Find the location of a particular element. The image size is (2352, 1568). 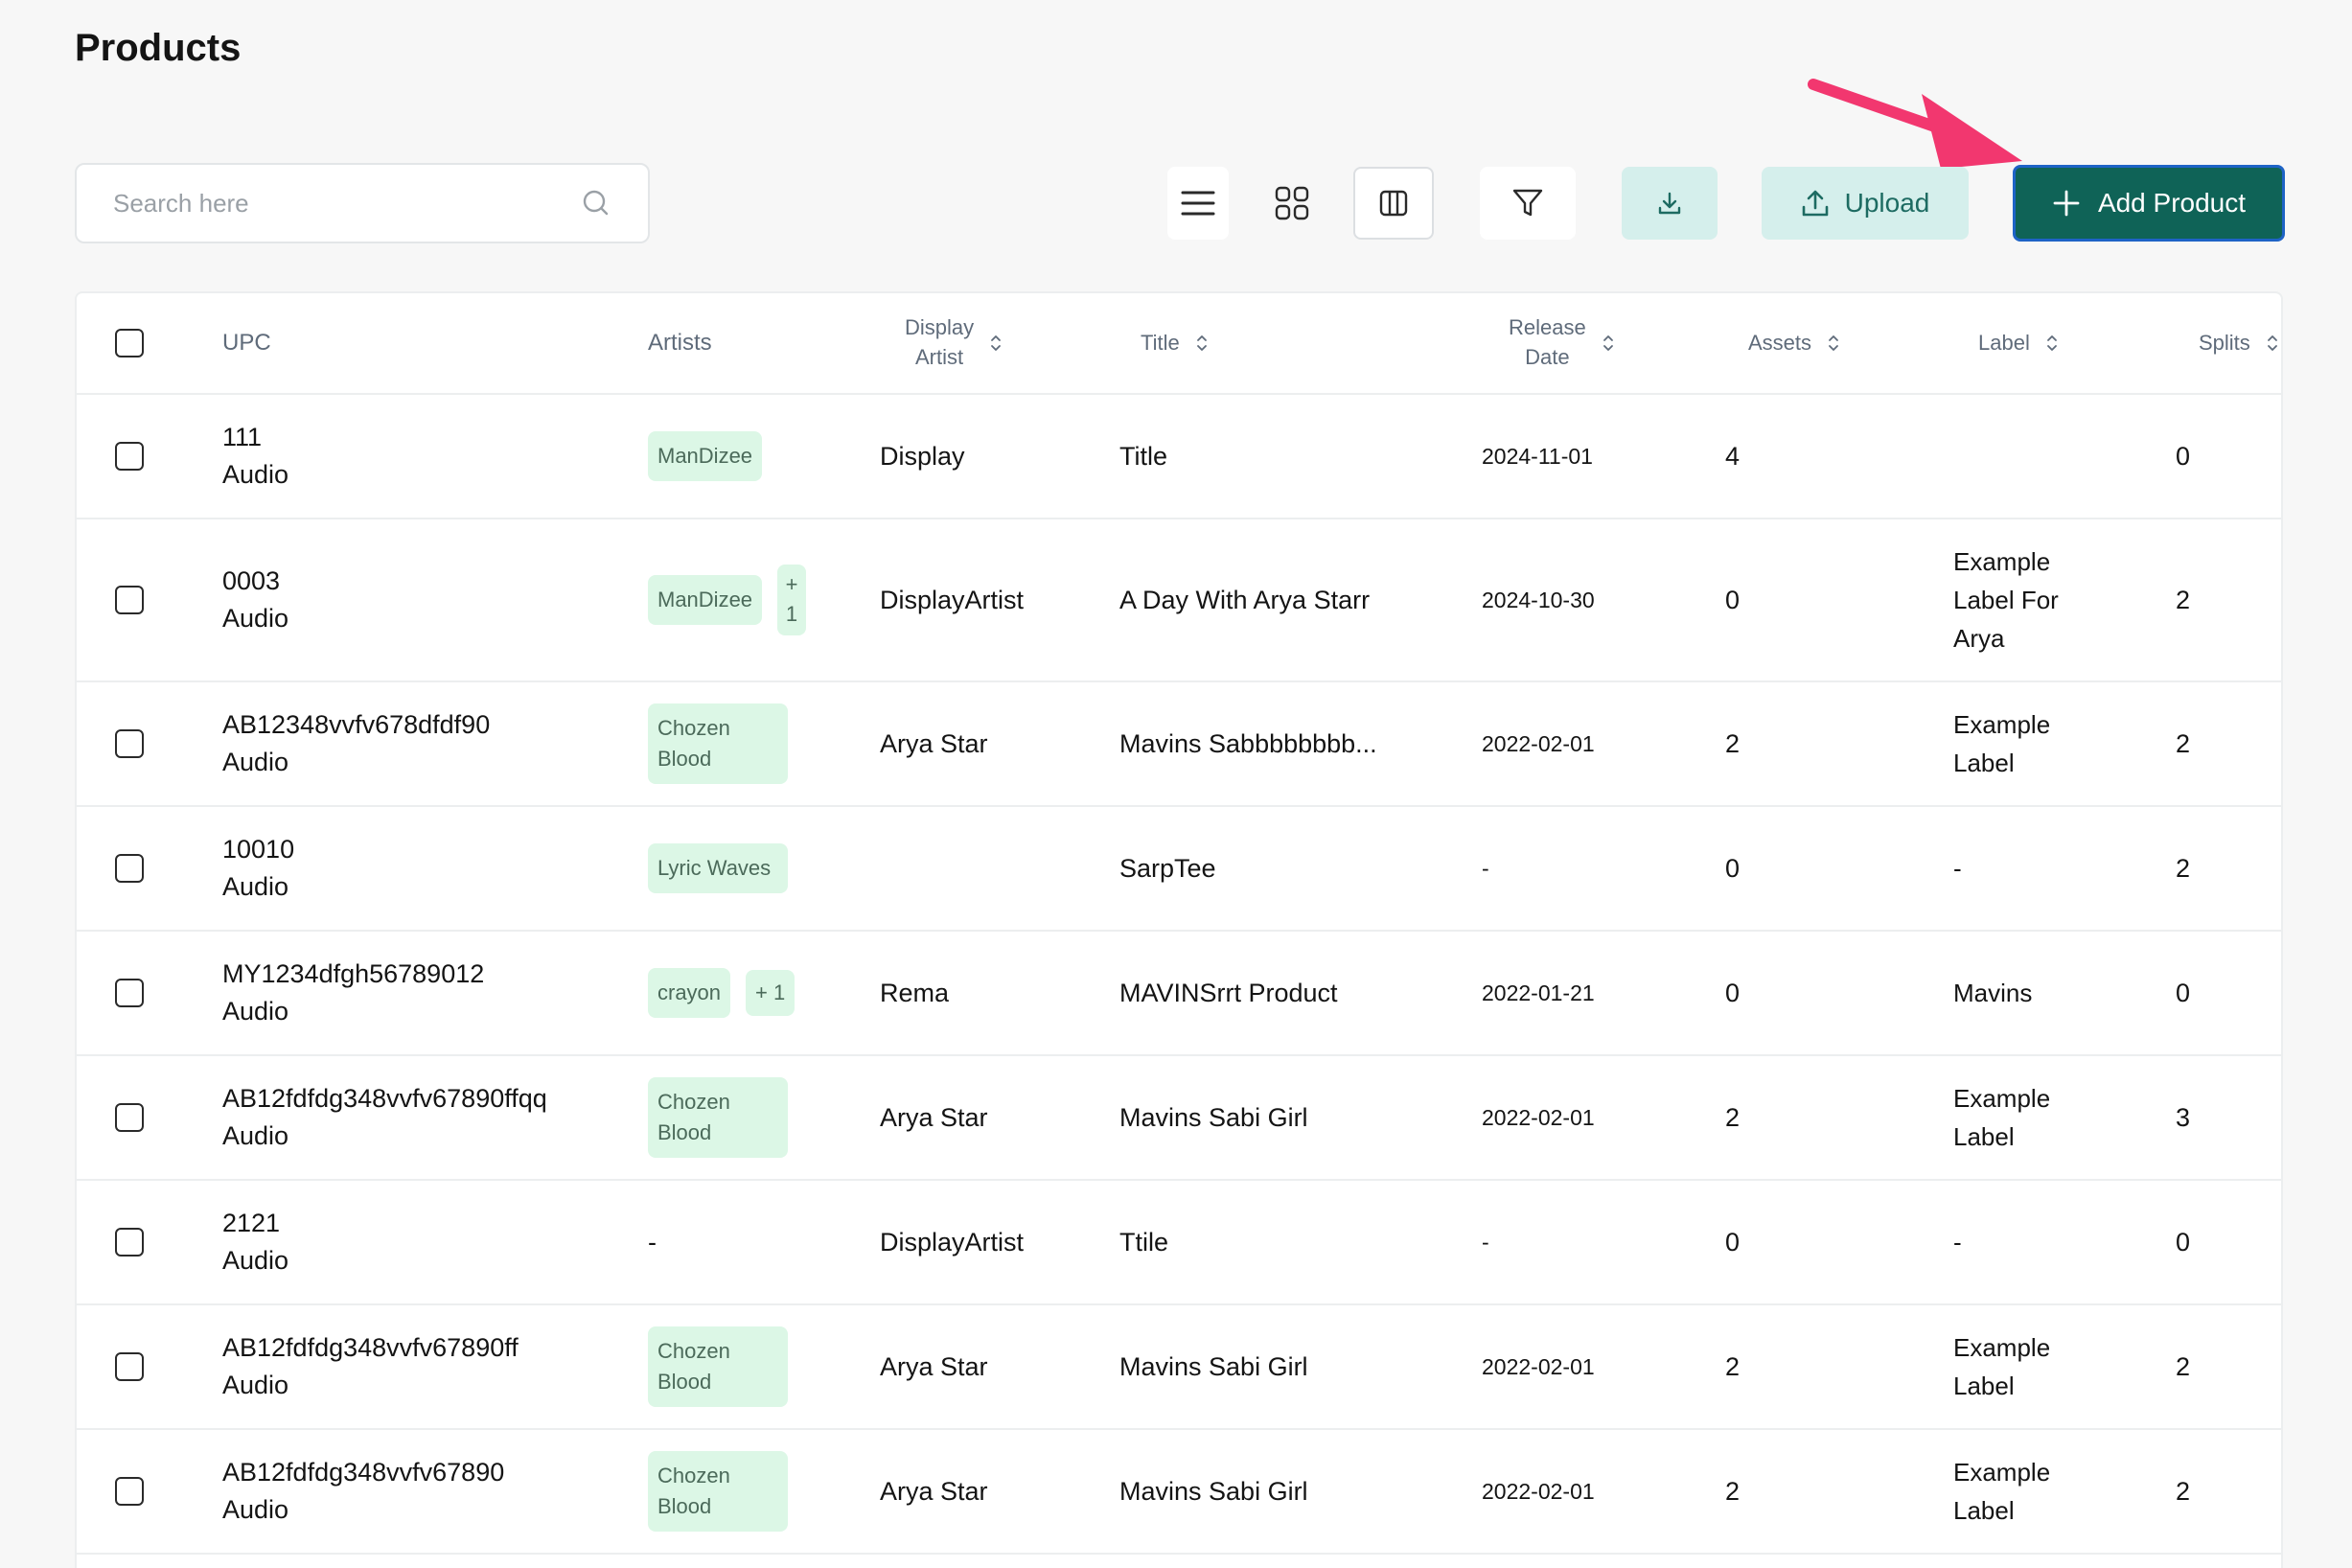

header-display-artist-line2: Artist is located at coordinates (939, 357).